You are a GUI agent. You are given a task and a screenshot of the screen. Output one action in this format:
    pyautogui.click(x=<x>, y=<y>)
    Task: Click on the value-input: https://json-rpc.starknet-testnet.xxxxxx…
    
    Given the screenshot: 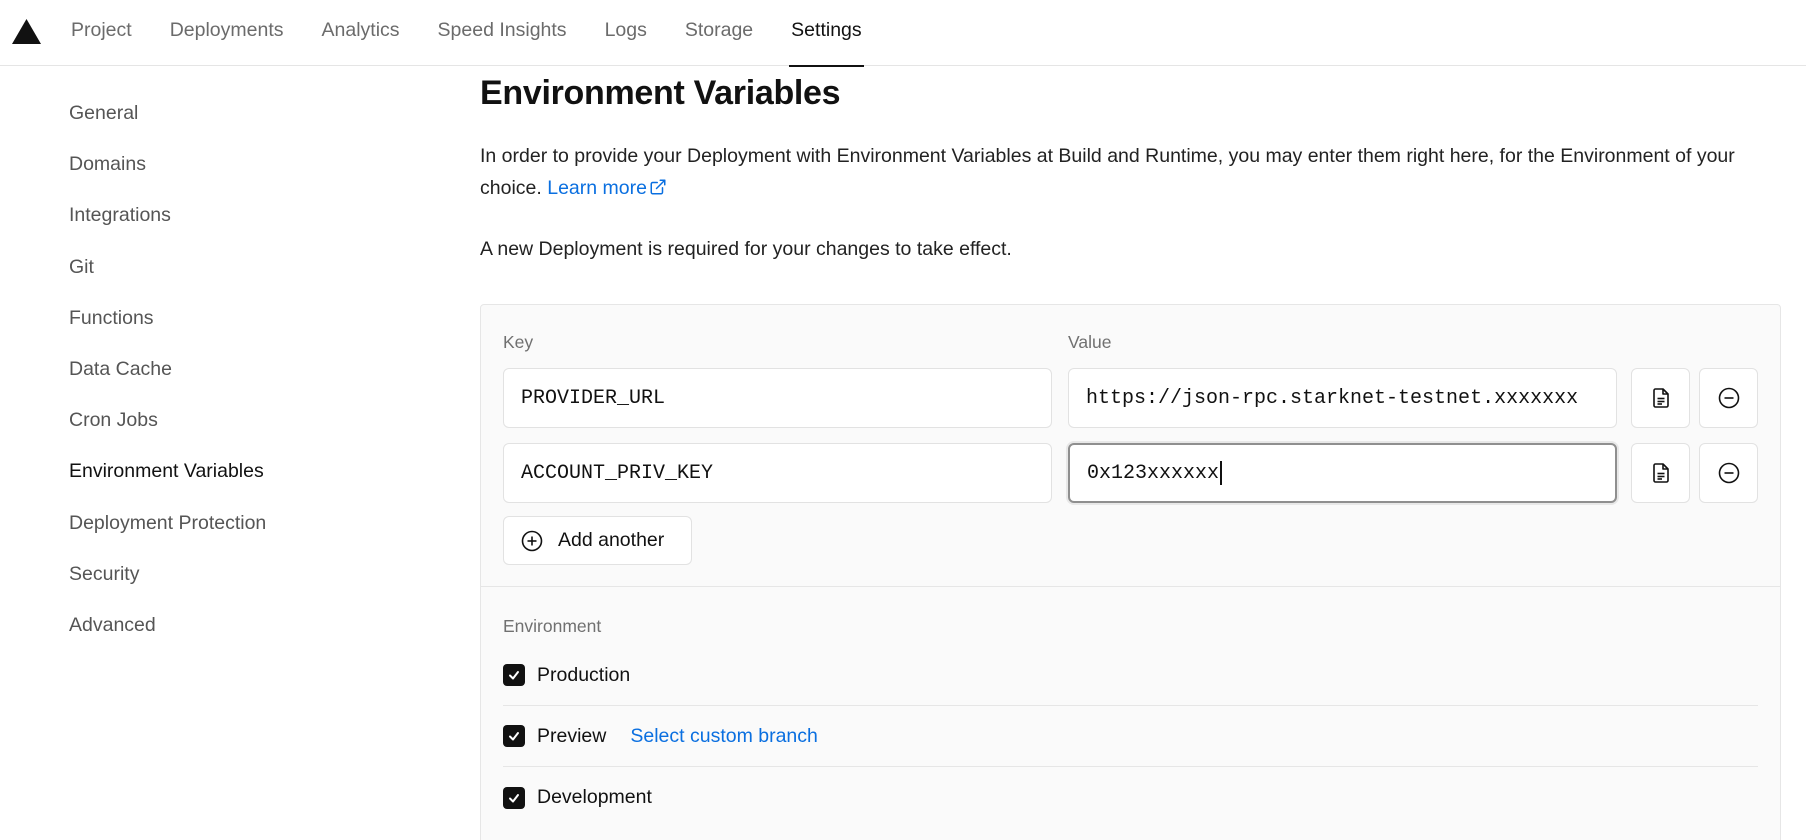 What is the action you would take?
    pyautogui.click(x=1342, y=398)
    